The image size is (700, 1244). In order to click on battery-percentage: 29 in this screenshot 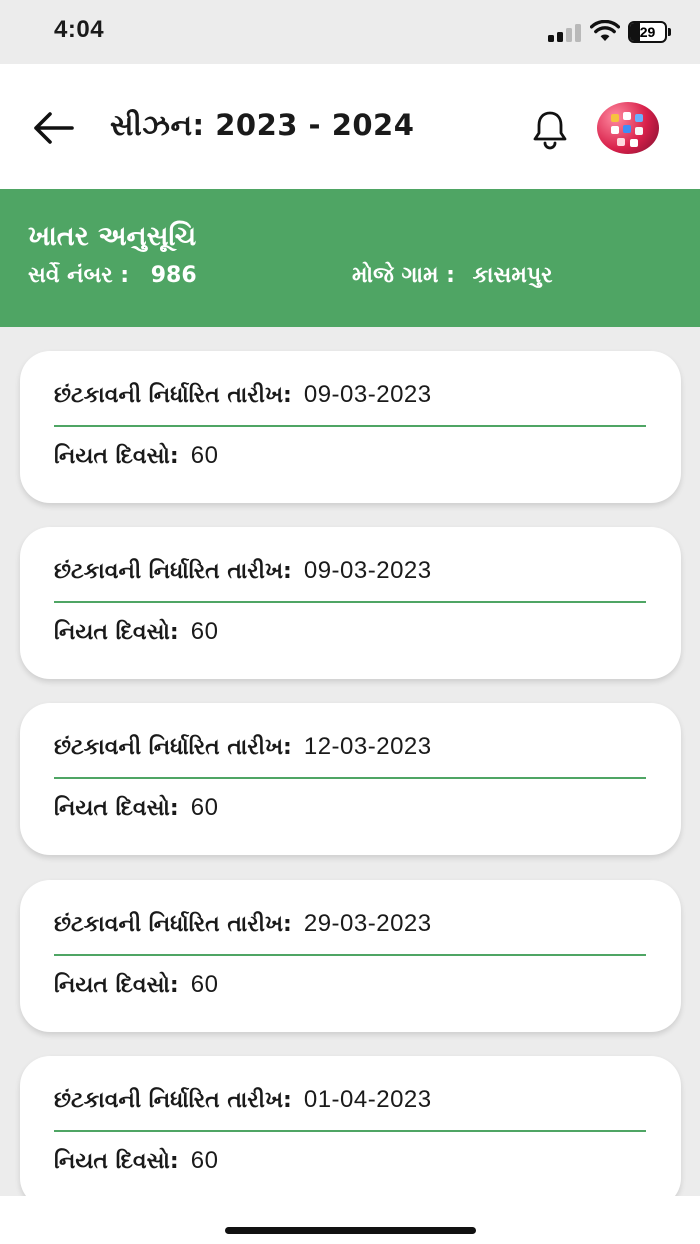, I will do `click(647, 32)`.